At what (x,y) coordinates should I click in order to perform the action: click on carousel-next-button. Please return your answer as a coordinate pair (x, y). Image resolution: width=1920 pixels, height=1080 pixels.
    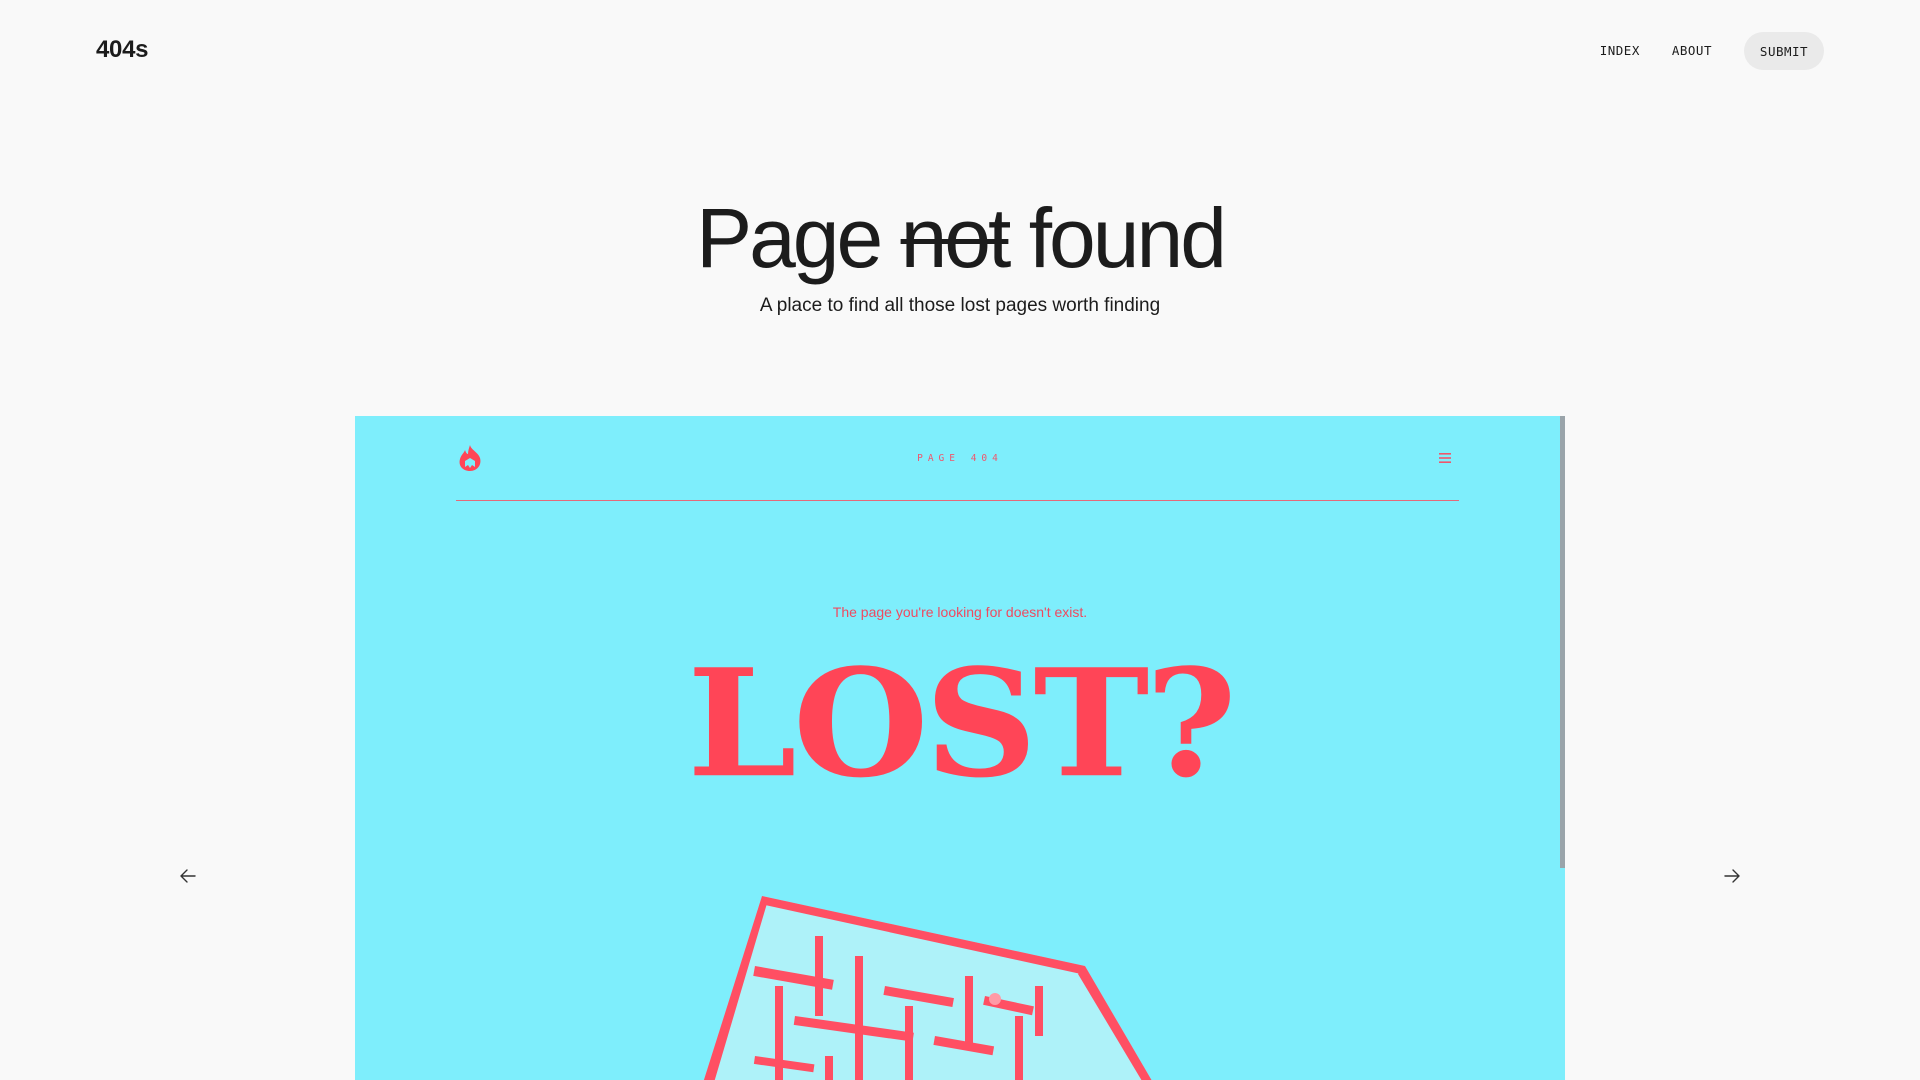
    Looking at the image, I should click on (1732, 876).